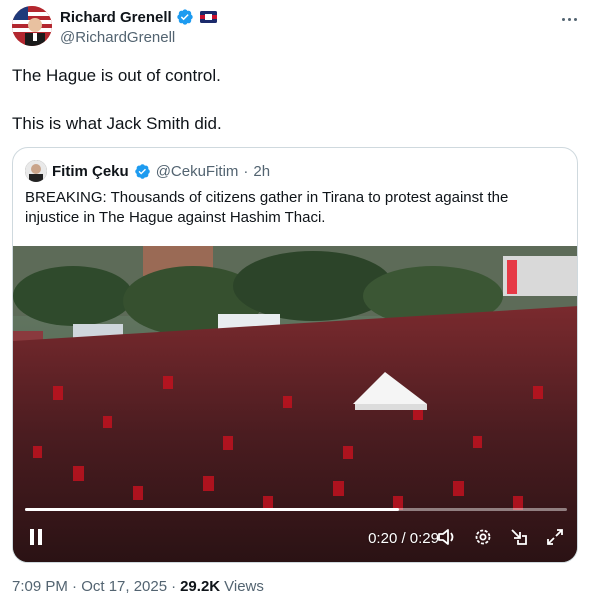  Describe the element at coordinates (403, 538) in the screenshot. I see `video-time: 0:20 / 0:29` at that location.